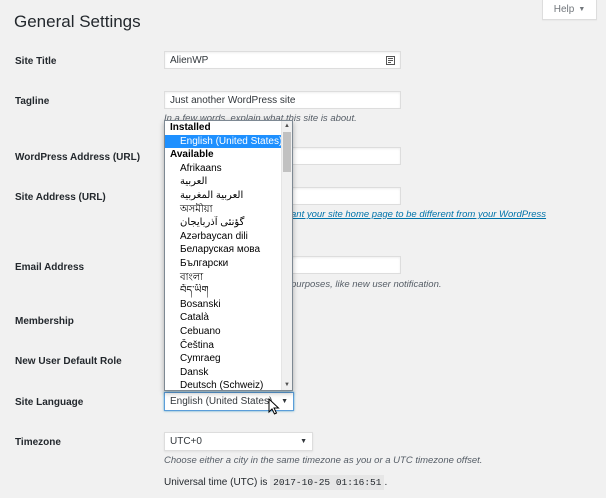 This screenshot has height=498, width=606. Describe the element at coordinates (223, 332) in the screenshot. I see `language-option: Cebuano` at that location.